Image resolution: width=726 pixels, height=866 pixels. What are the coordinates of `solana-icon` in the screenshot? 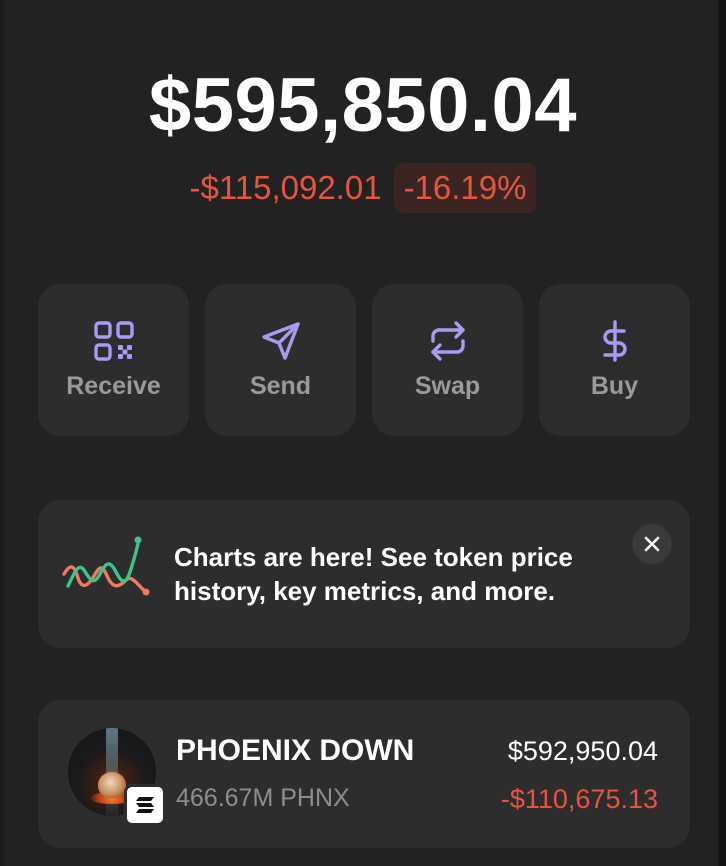 It's located at (145, 805).